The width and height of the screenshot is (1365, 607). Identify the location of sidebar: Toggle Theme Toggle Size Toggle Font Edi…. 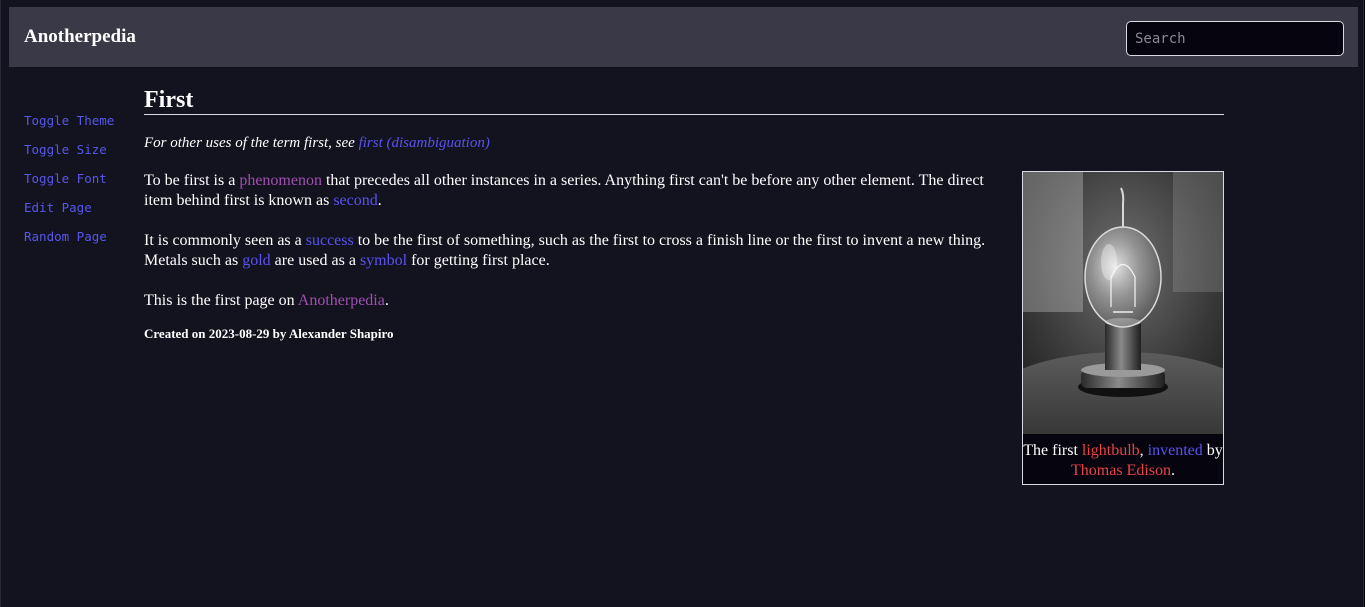
(69, 184).